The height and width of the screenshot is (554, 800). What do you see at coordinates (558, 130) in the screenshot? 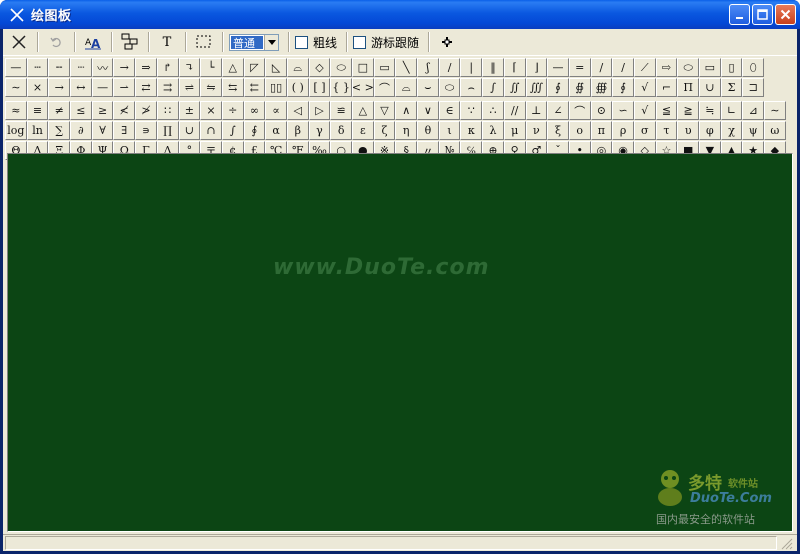
I see `palette-cell: ξ` at bounding box center [558, 130].